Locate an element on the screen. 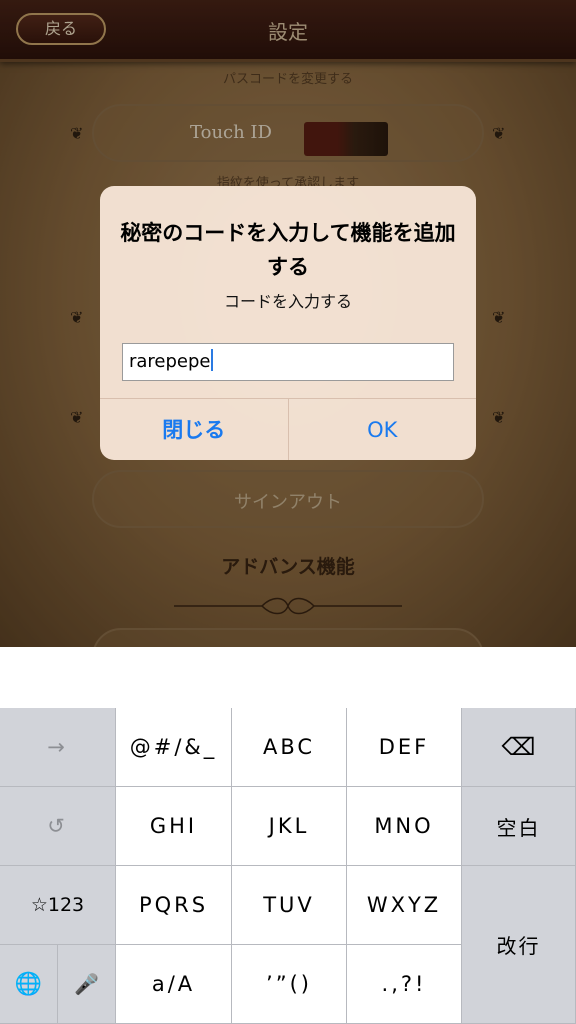 The image size is (576, 1024). key-mno: MNO is located at coordinates (404, 826).